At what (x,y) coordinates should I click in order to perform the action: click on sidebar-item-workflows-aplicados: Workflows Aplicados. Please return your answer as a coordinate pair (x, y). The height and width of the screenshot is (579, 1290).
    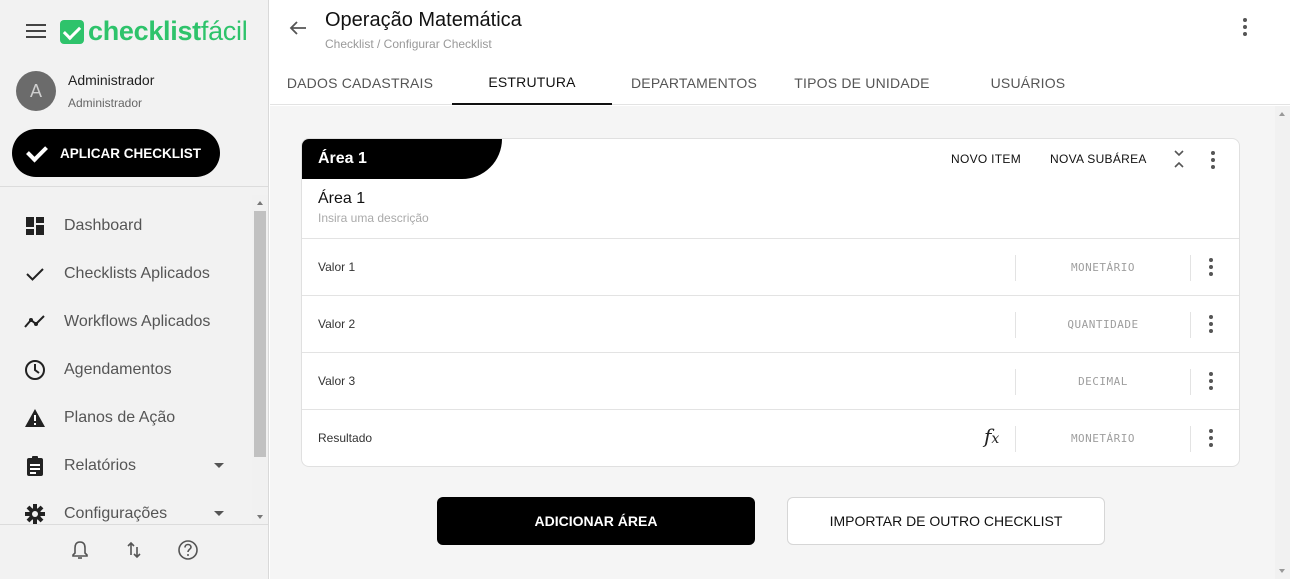
    Looking at the image, I should click on (126, 322).